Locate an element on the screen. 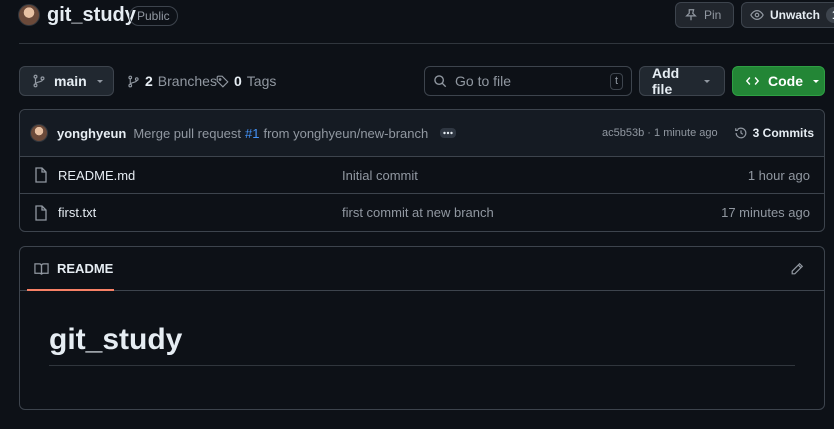 Image resolution: width=834 pixels, height=429 pixels. commit-message-suffix: from yonghyeun/new-branch is located at coordinates (345, 133).